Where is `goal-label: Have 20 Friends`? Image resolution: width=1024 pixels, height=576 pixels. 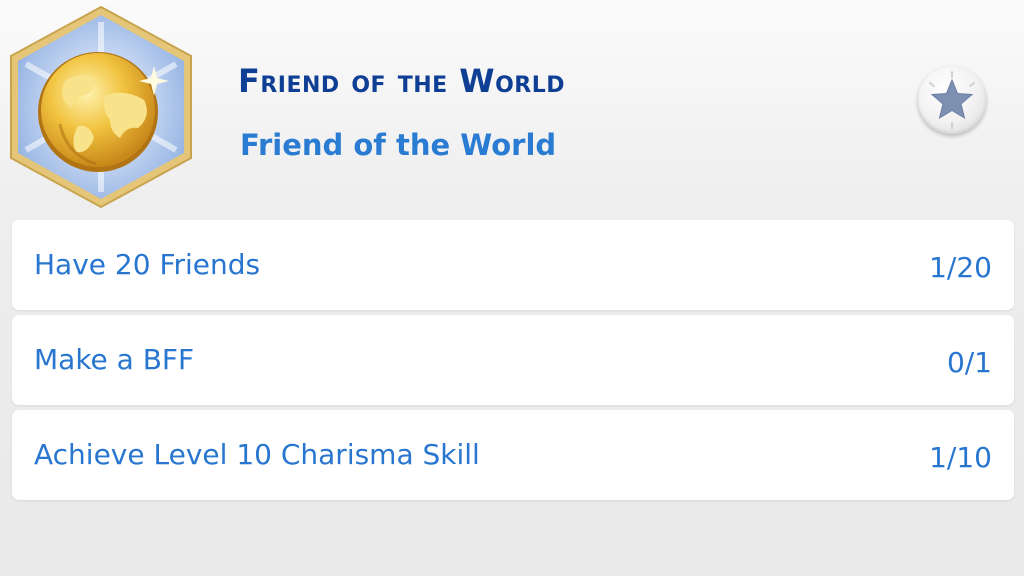
goal-label: Have 20 Friends is located at coordinates (147, 264).